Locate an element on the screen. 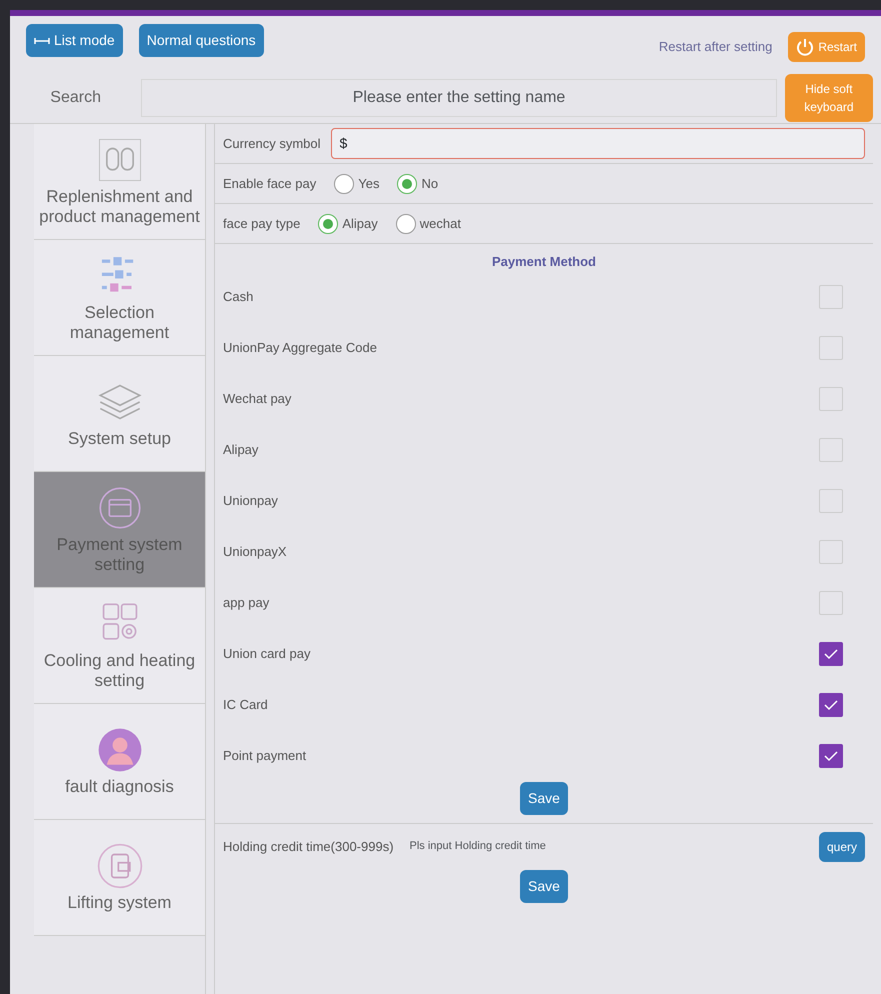  field-label: Currency symbol is located at coordinates (272, 143).